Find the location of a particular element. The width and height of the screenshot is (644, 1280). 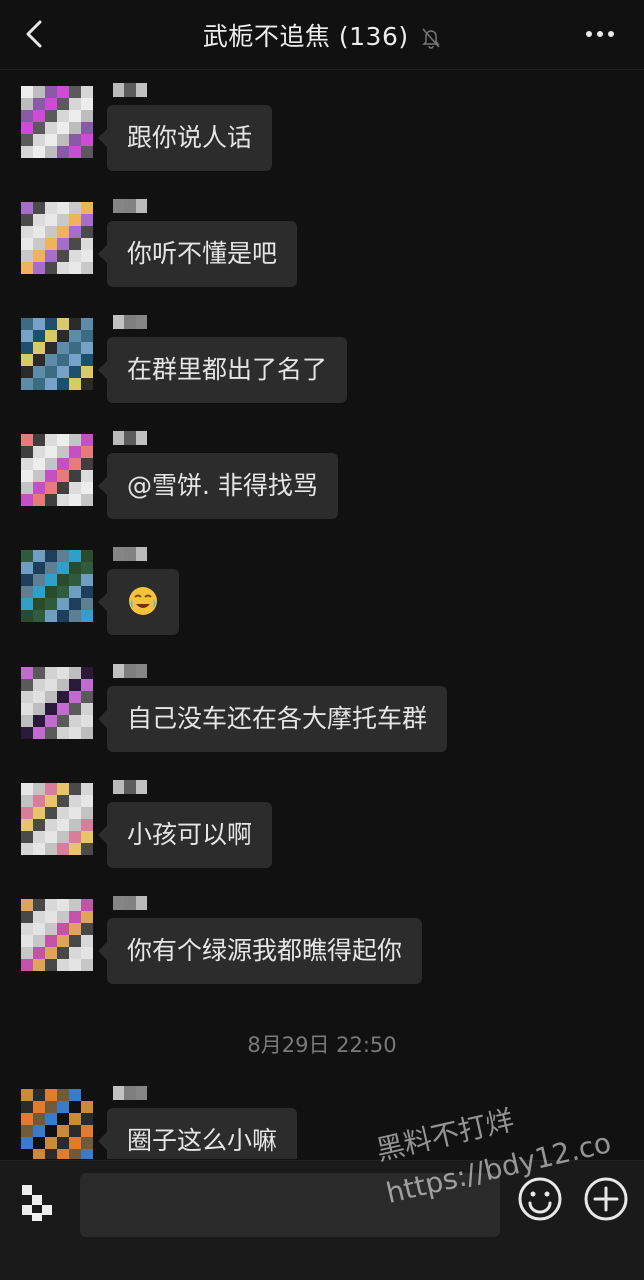

message-bubble: 你听不懂是吧 is located at coordinates (197, 254).